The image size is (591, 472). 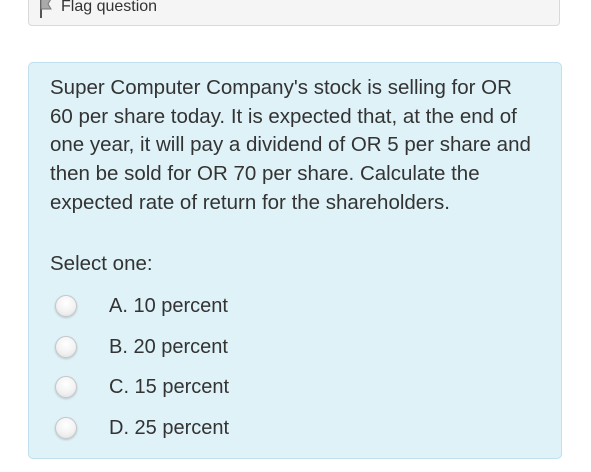 I want to click on radio-button-b, so click(x=66, y=346).